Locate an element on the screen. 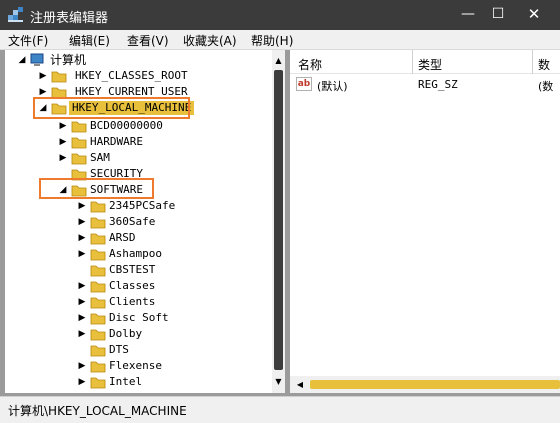 The height and width of the screenshot is (423, 560). column-header-name: 名称 is located at coordinates (310, 64).